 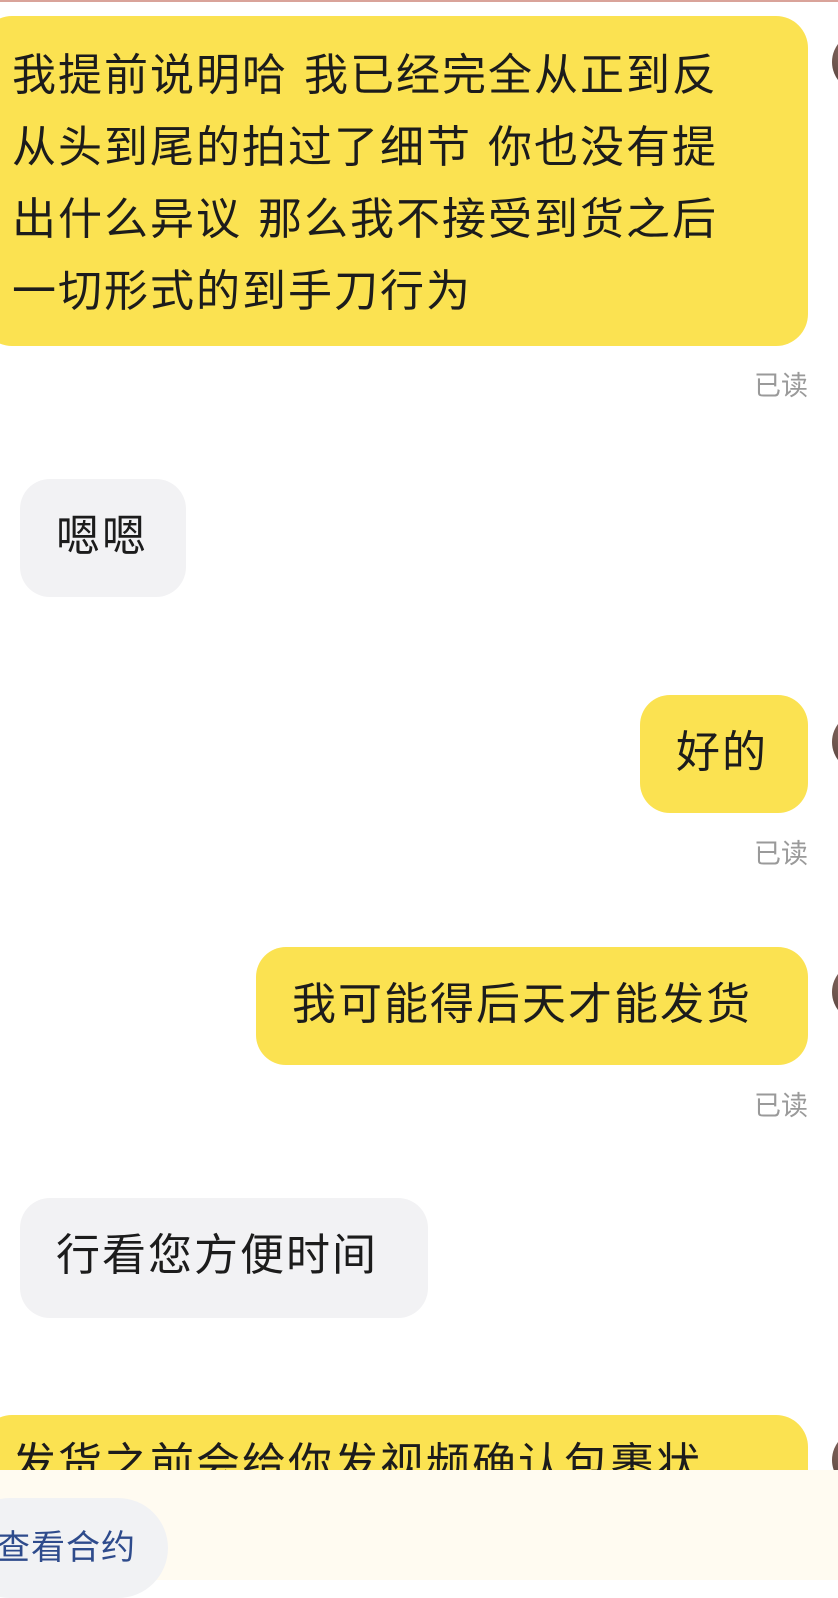 What do you see at coordinates (217, 1255) in the screenshot?
I see `message-text: 行看您方便时间` at bounding box center [217, 1255].